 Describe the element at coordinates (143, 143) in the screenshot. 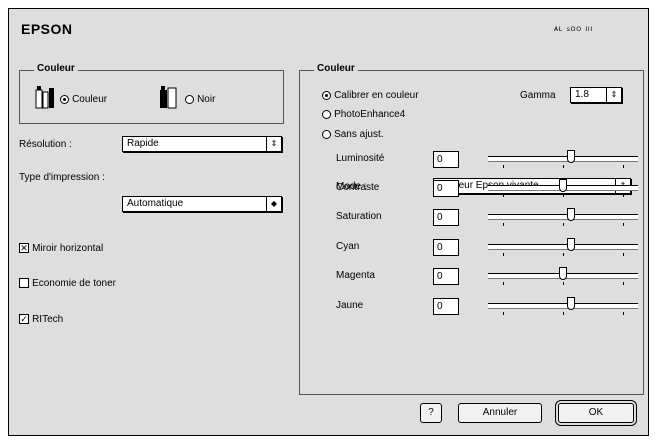

I see `resolution-value: Rapide` at that location.